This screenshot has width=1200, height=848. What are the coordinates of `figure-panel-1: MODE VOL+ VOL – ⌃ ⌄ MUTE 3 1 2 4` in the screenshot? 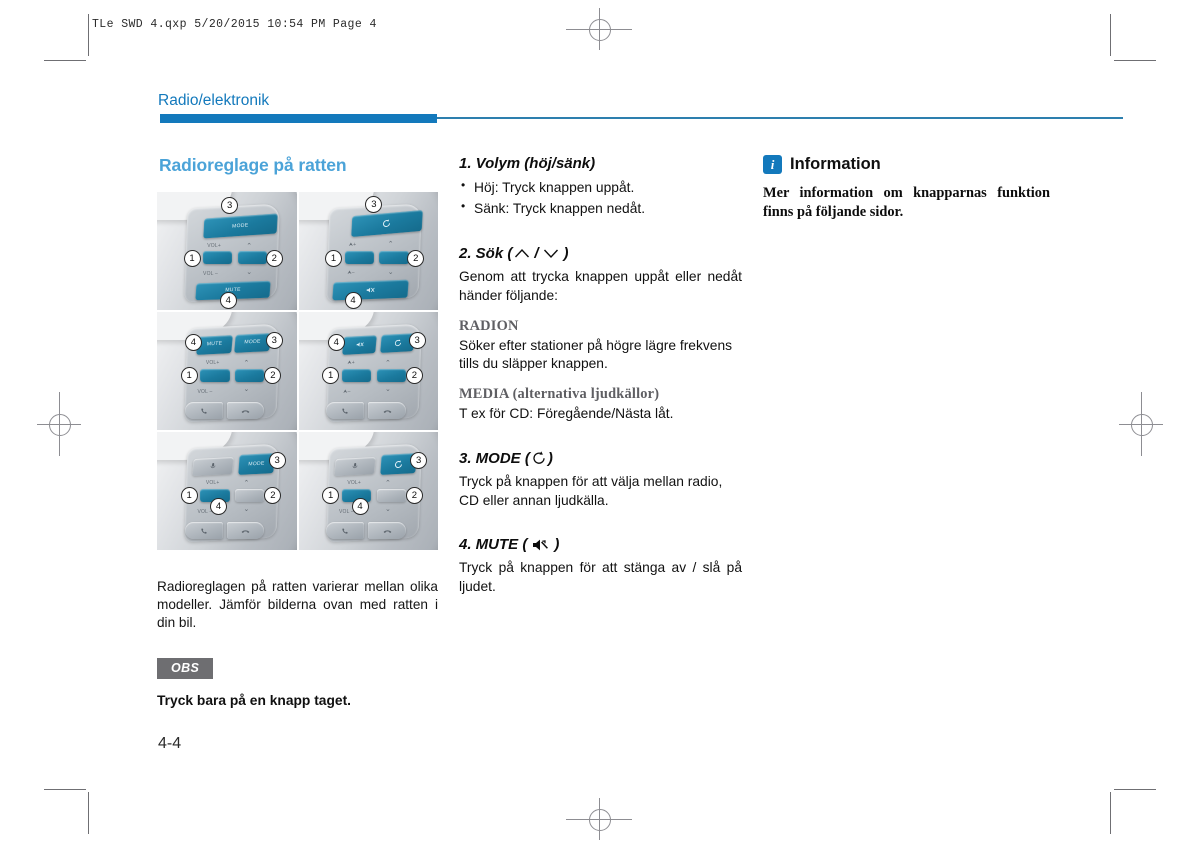 It's located at (227, 251).